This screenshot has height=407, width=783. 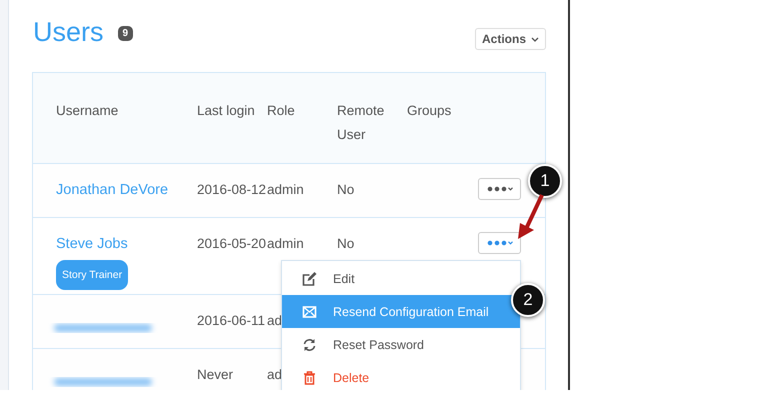 I want to click on column-header: Remote User, so click(x=361, y=123).